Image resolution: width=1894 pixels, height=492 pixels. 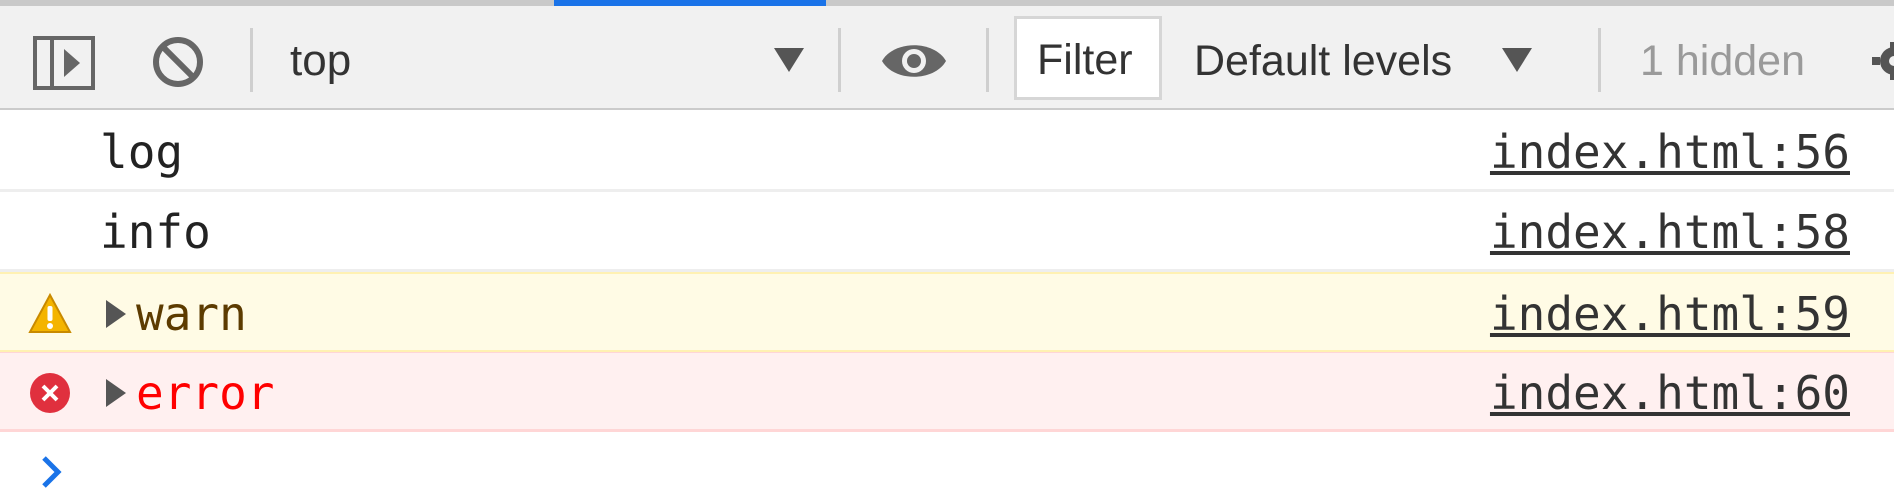 I want to click on source-link: index.html:56, so click(x=1670, y=152).